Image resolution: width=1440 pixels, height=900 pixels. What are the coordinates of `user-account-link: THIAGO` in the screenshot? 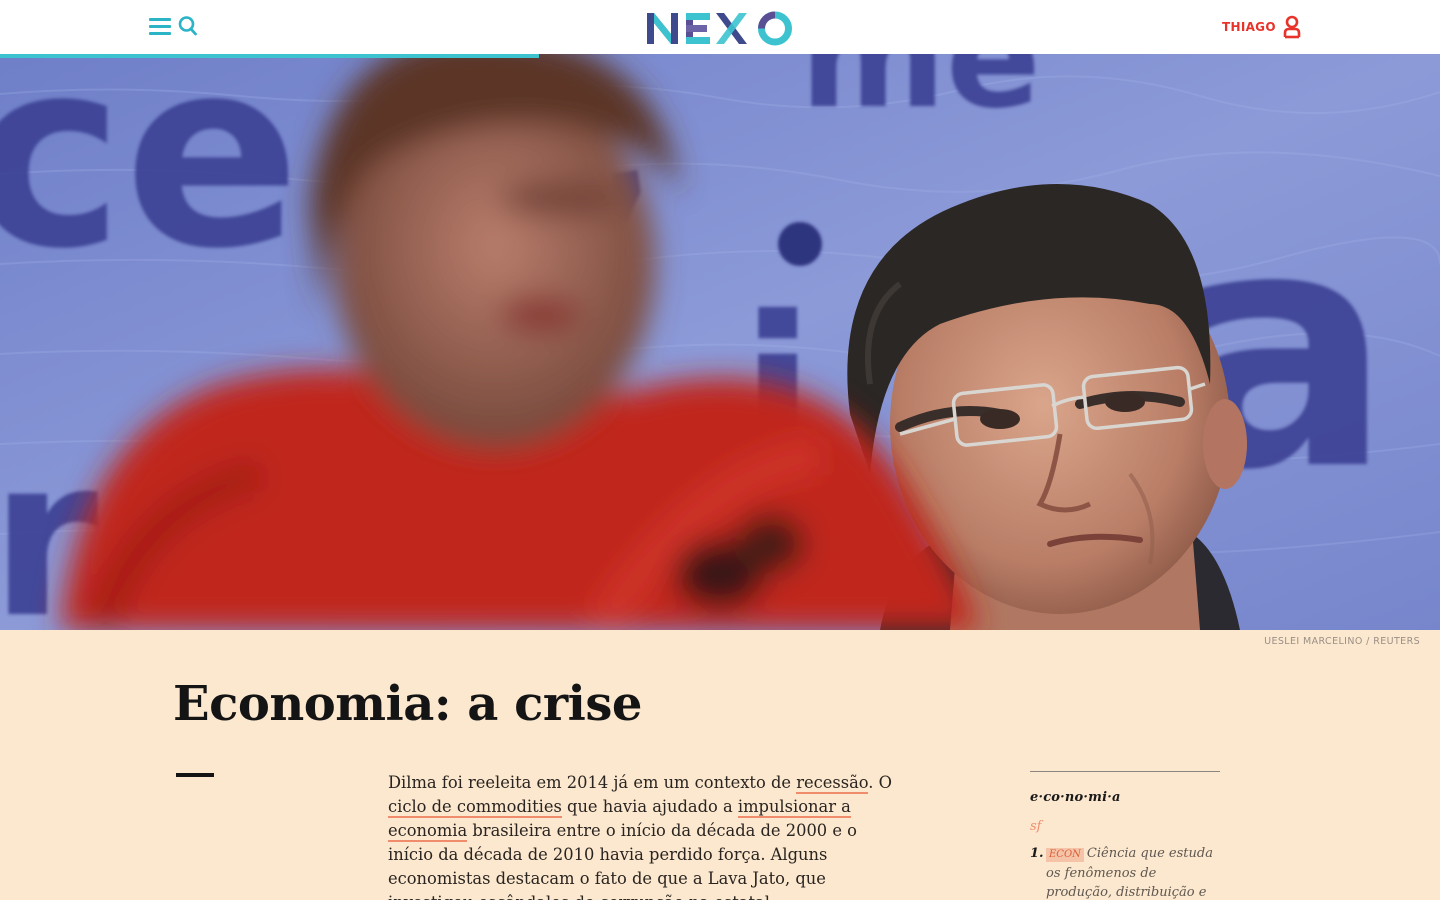 It's located at (1262, 27).